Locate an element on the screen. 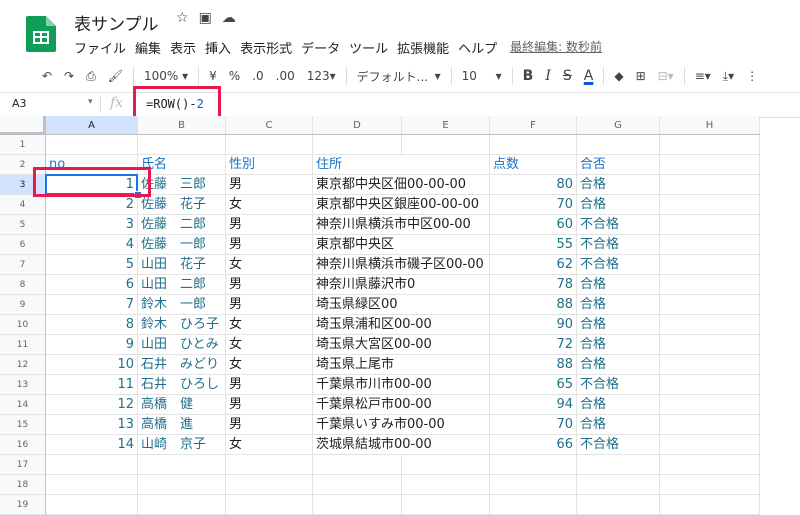  row-header-7: 7 is located at coordinates (23, 265).